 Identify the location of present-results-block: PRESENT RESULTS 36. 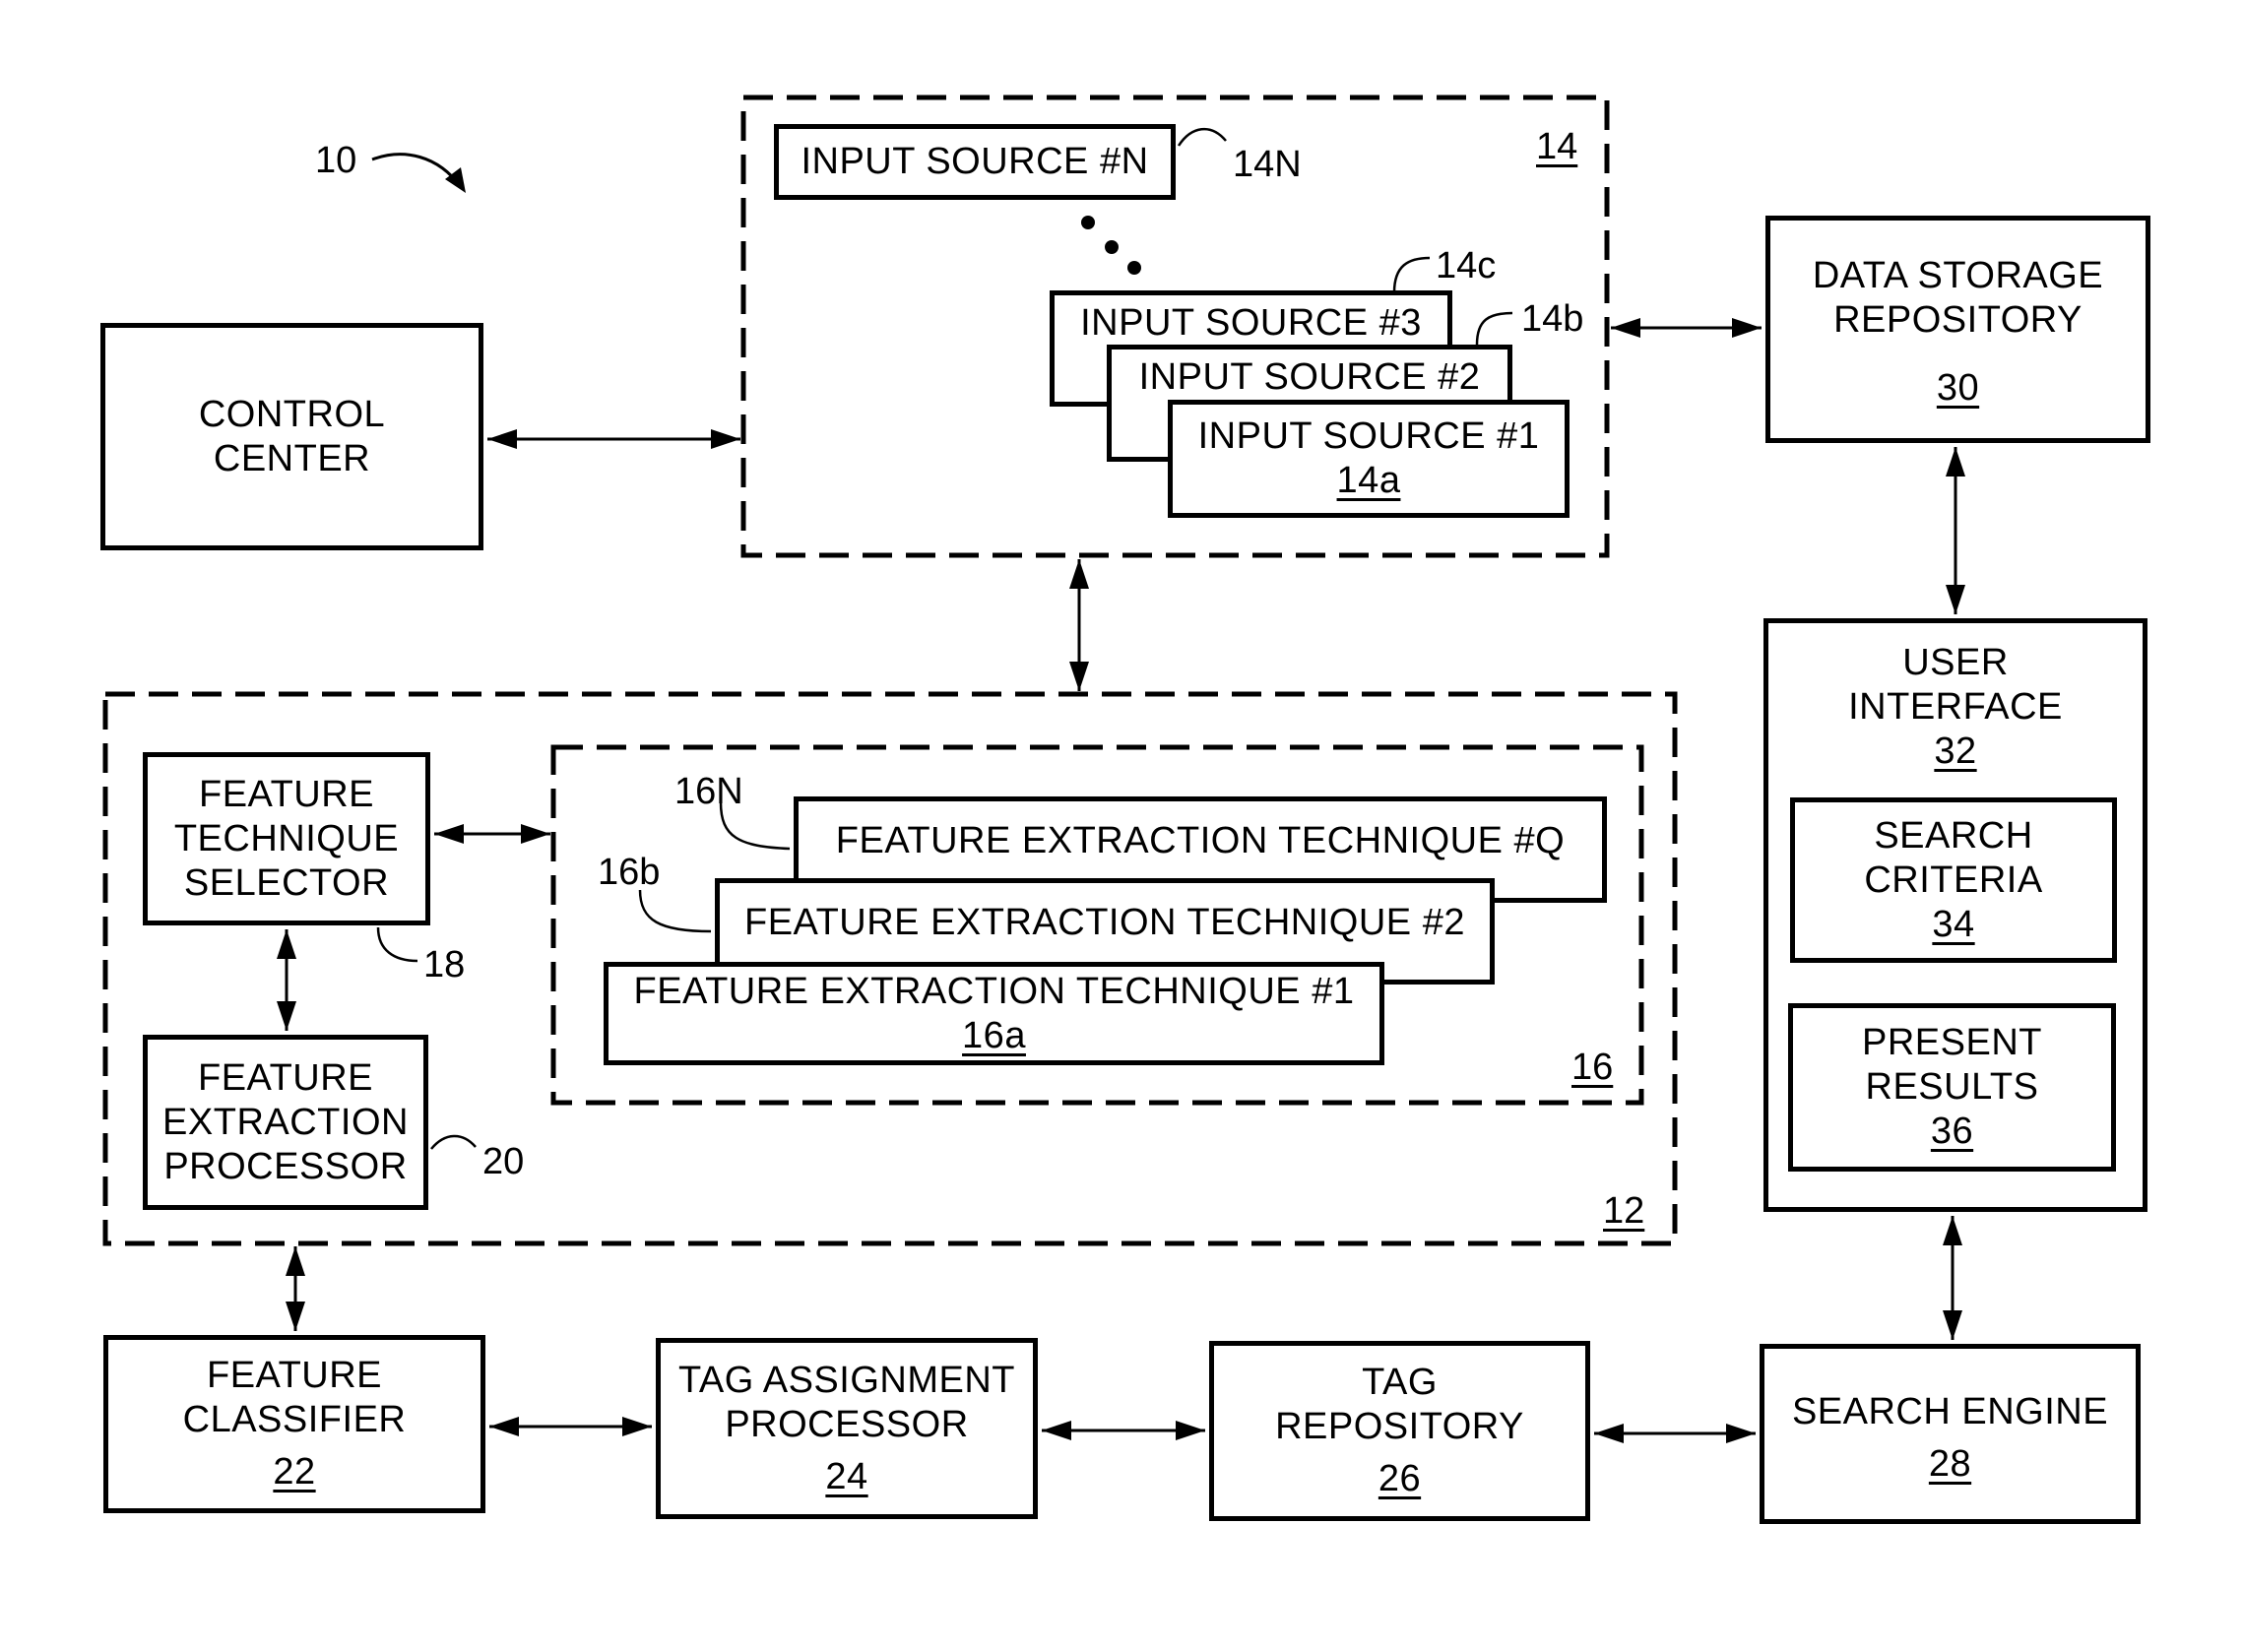
(1952, 1088).